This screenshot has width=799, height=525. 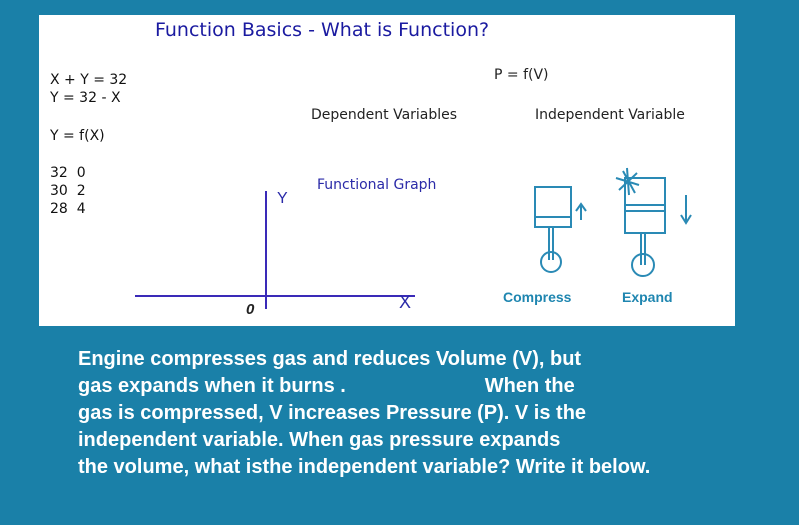 I want to click on piston-drawing-icon, so click(x=613, y=222).